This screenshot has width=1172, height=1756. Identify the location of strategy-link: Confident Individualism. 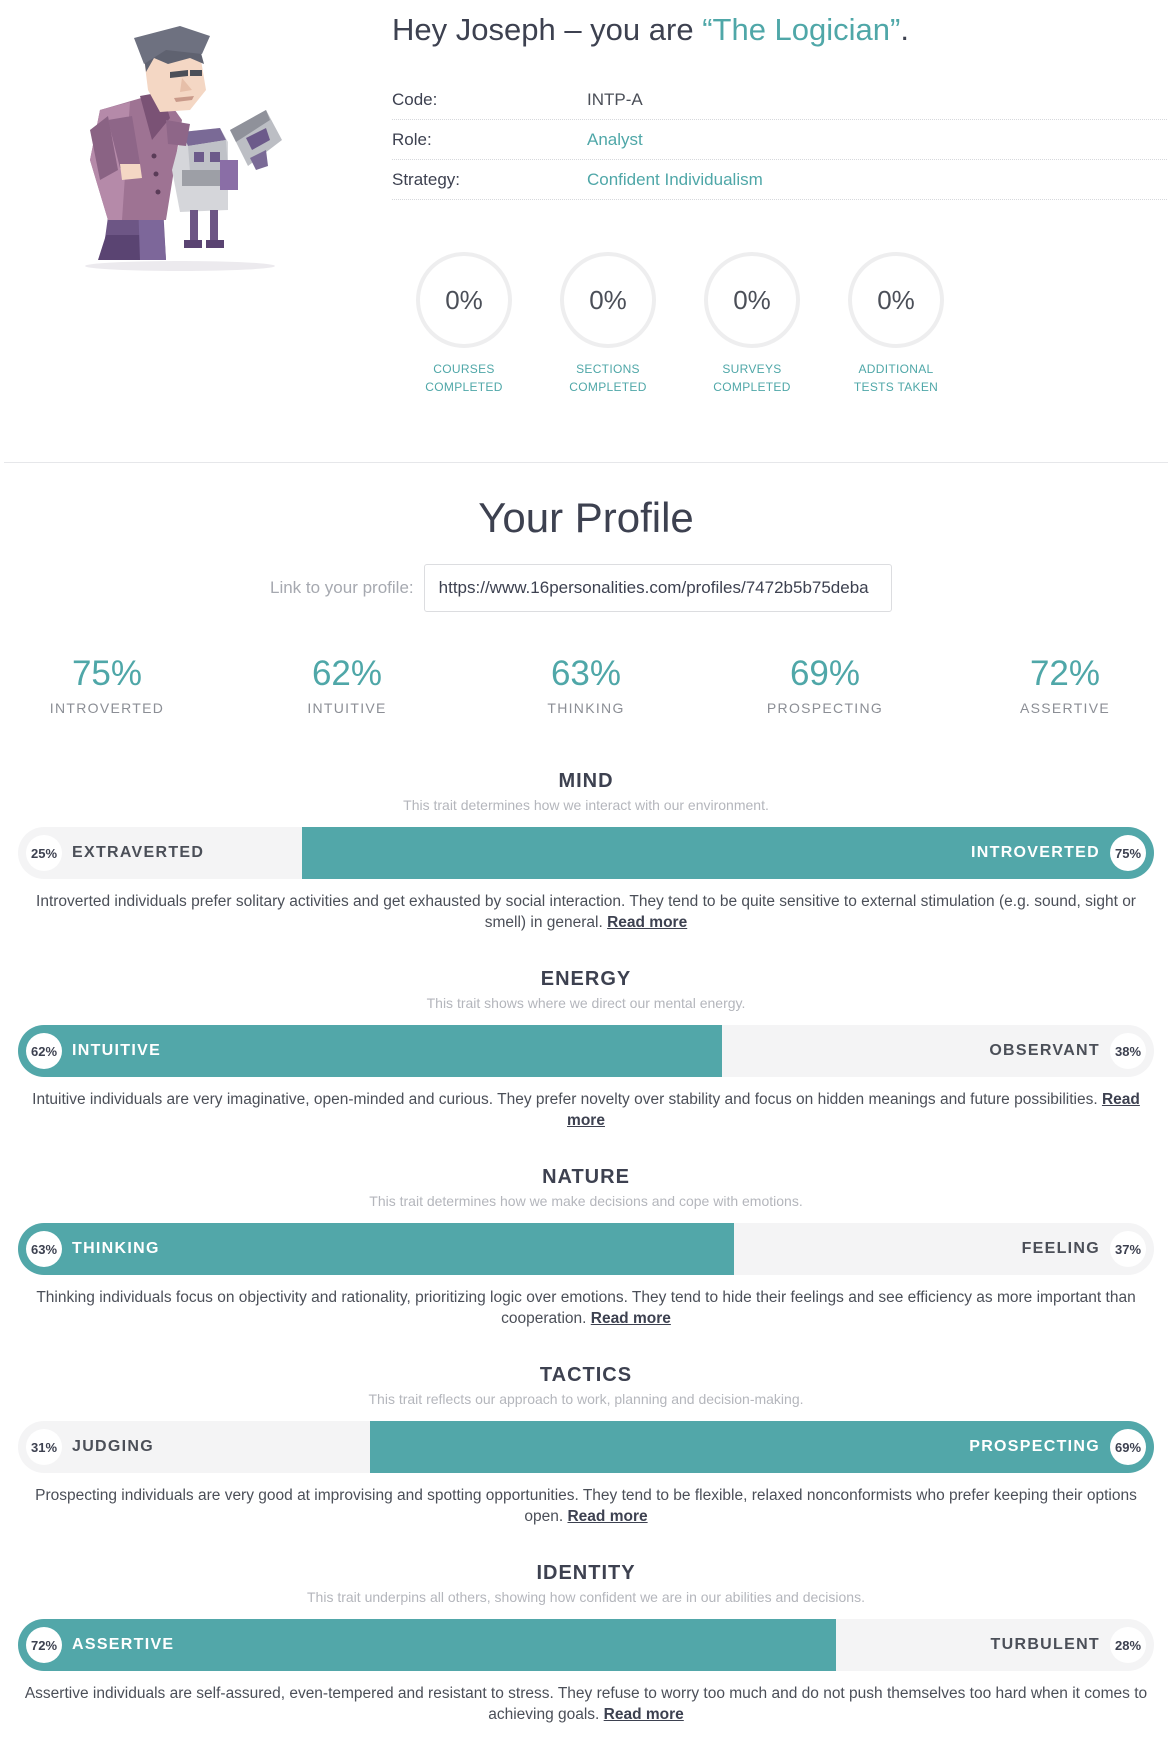
(675, 180).